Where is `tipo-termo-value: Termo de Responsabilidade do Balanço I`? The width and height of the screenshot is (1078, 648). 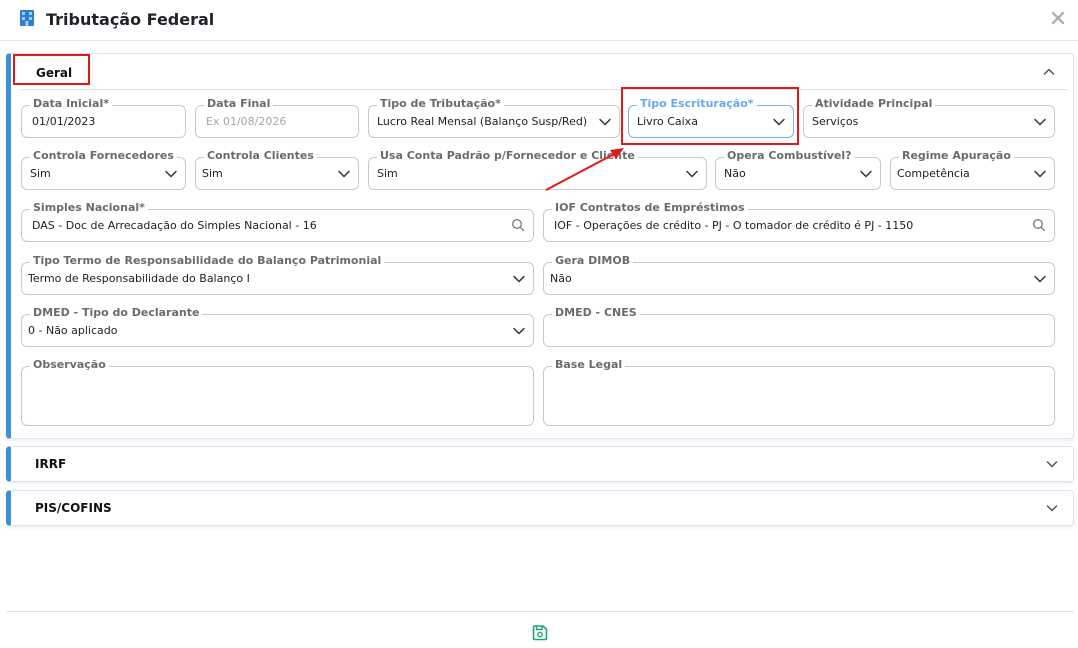 tipo-termo-value: Termo de Responsabilidade do Balanço I is located at coordinates (139, 278).